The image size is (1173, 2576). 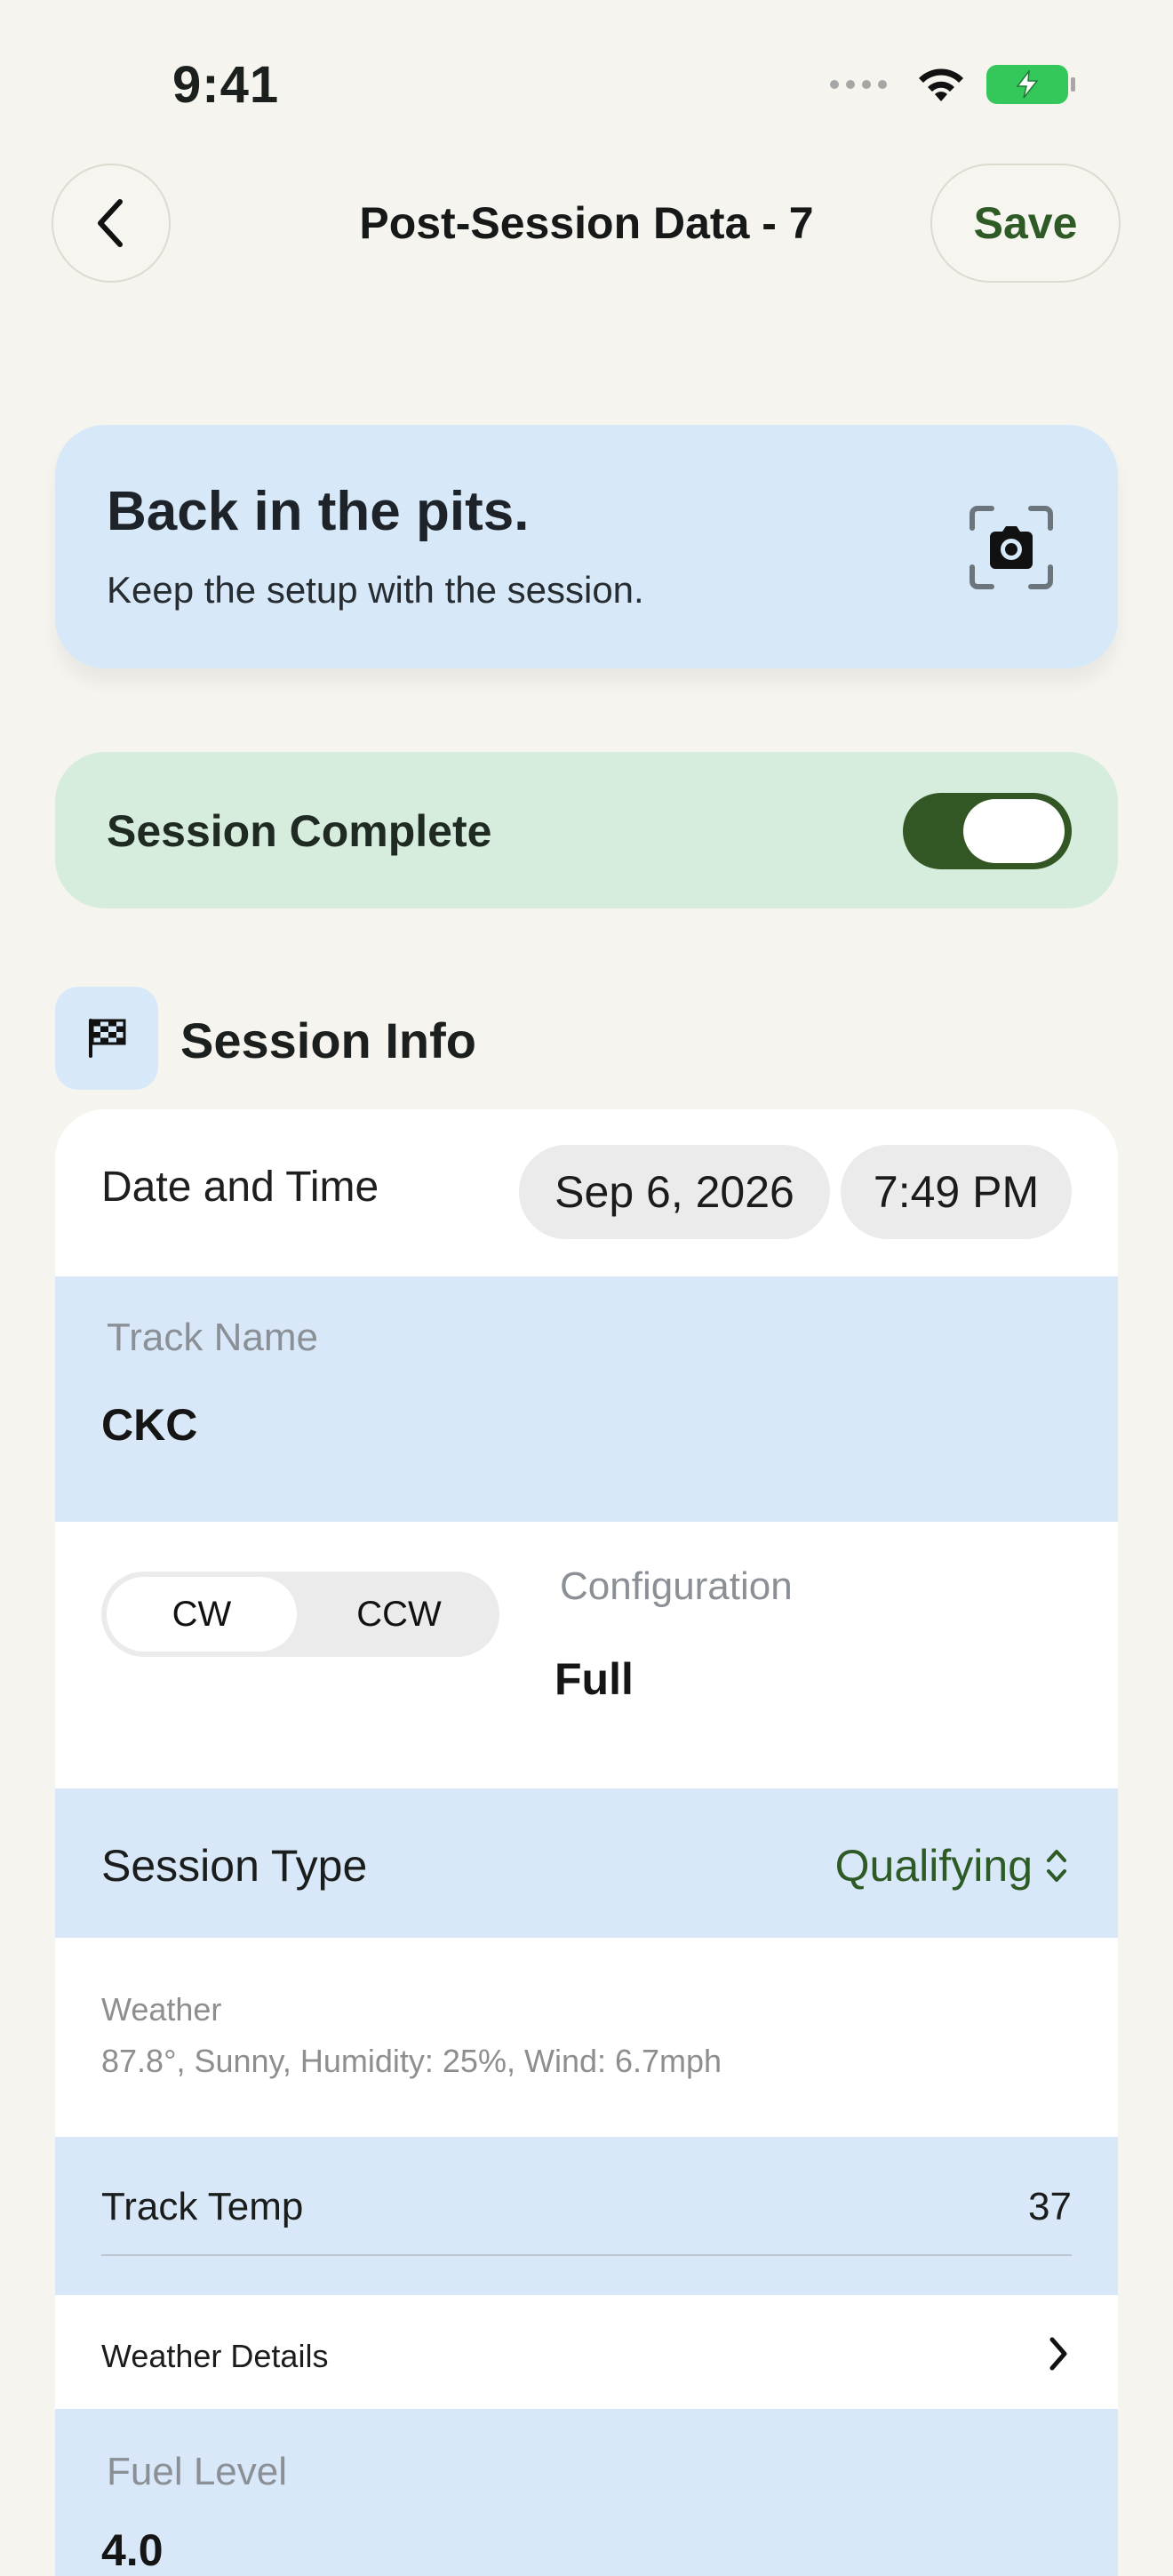 I want to click on session-type-value: Qualifying, so click(x=934, y=1866).